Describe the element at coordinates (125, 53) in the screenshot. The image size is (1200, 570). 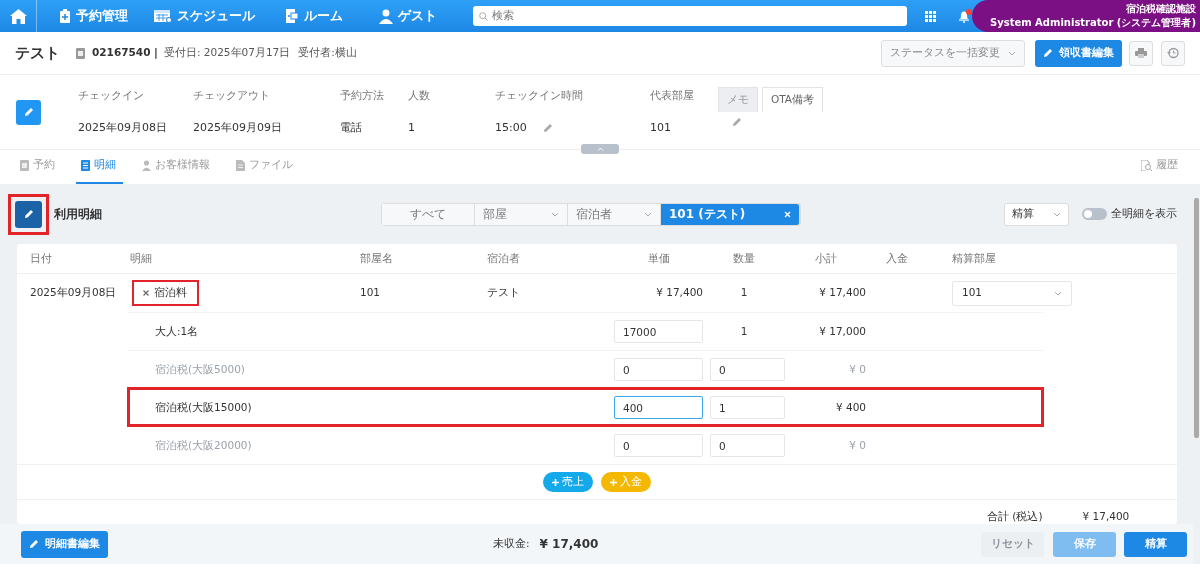
I see `reservation-number: 02167540 |` at that location.